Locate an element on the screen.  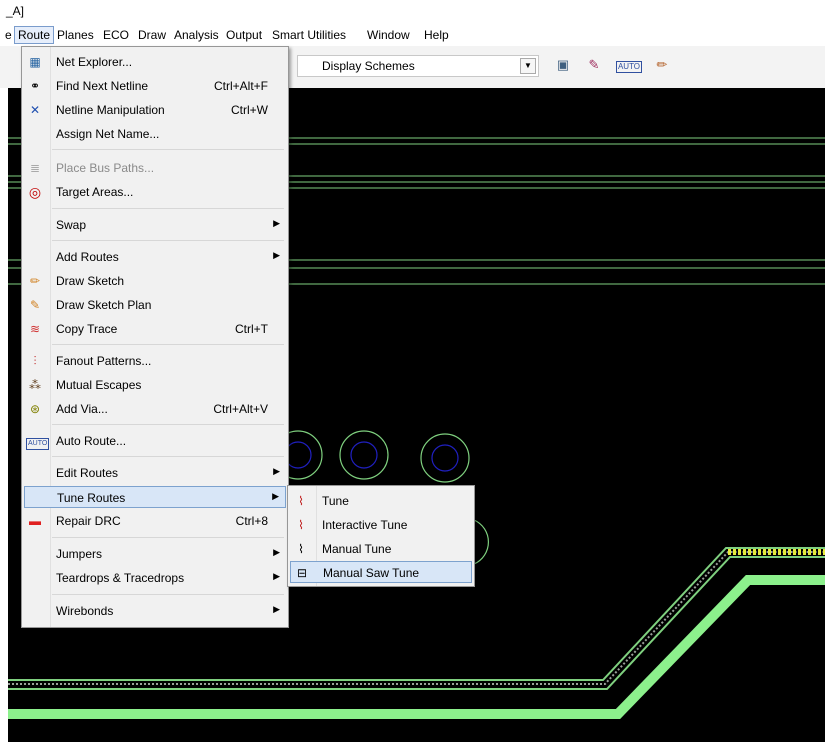
menu-item-tune-routes: Tune Routes ▶ is located at coordinates (155, 497).